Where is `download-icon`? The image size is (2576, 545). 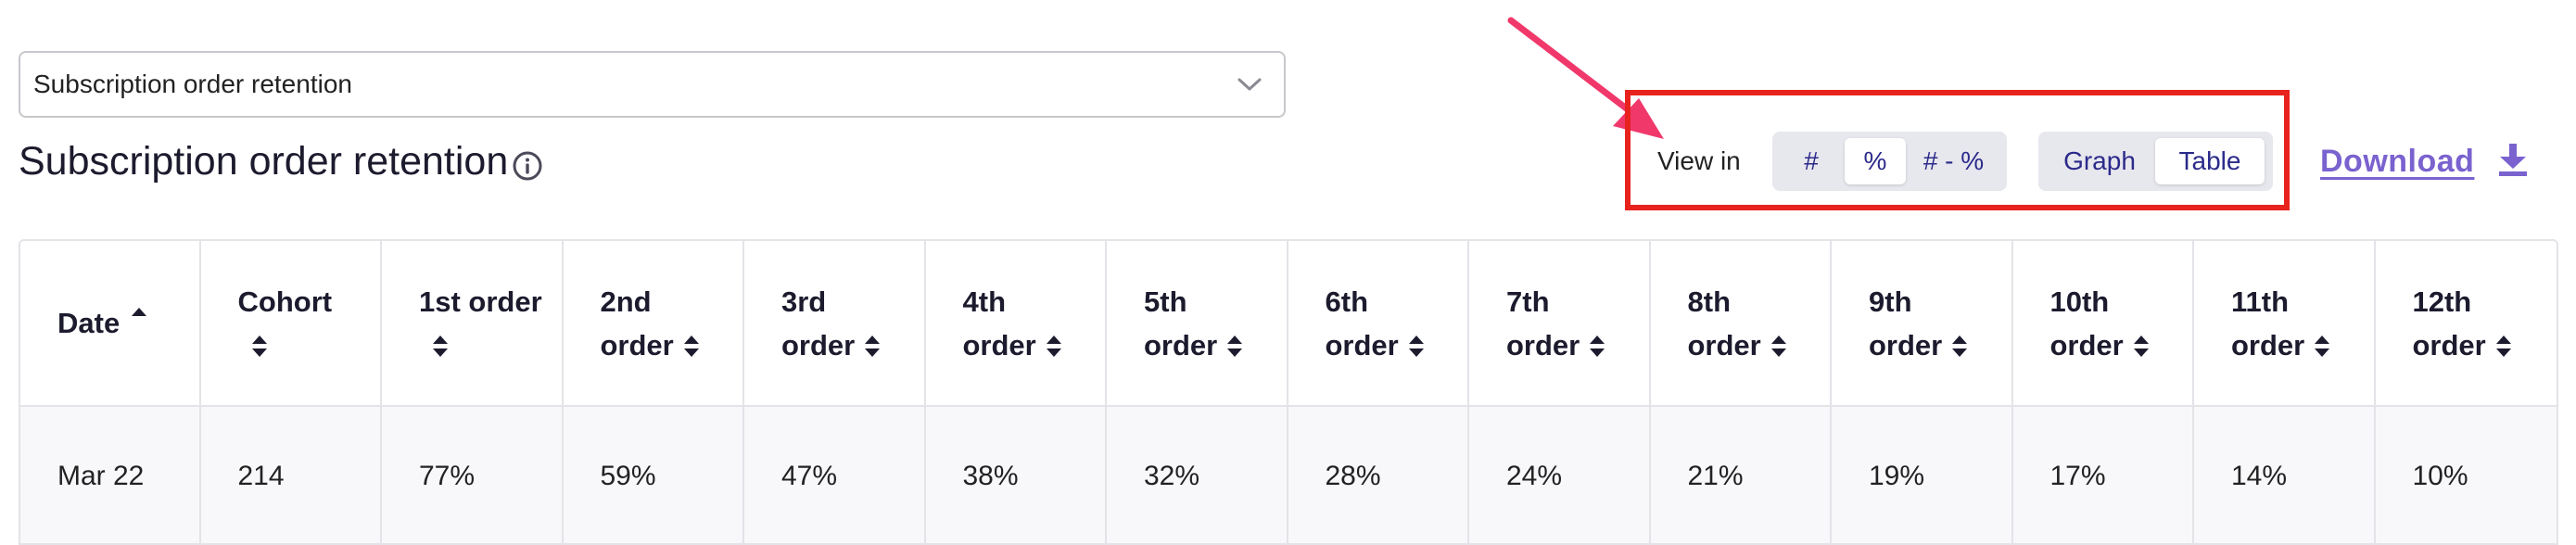
download-icon is located at coordinates (2513, 160).